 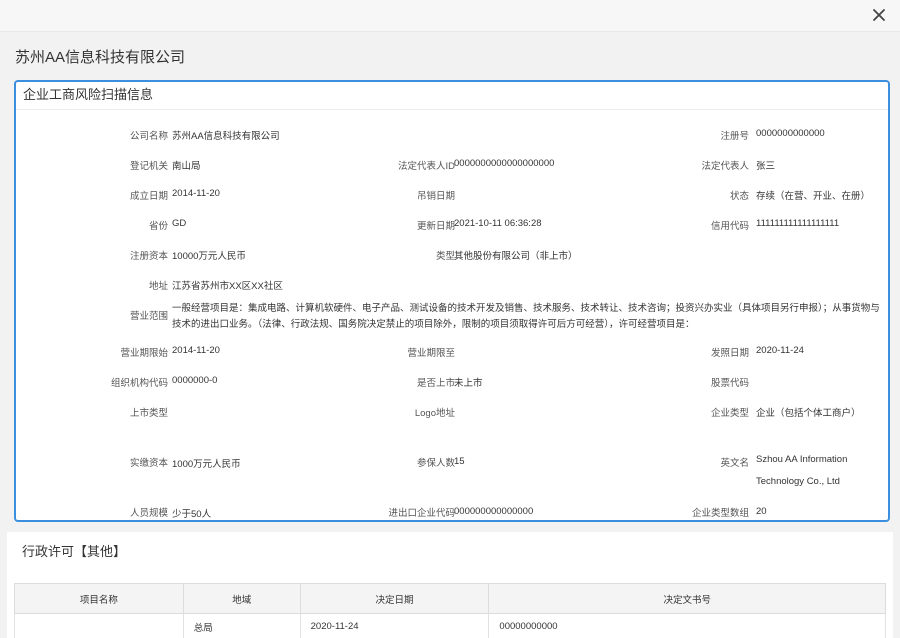 What do you see at coordinates (179, 223) in the screenshot?
I see `province-value: GD` at bounding box center [179, 223].